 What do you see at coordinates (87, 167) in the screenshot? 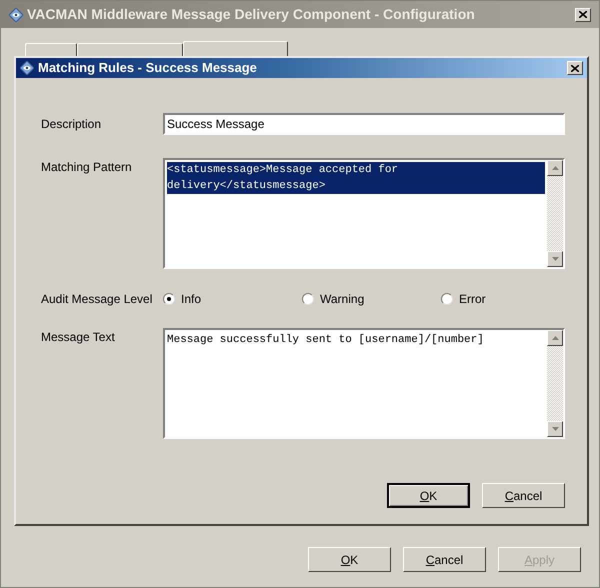
I see `field-label: Matching Pattern` at bounding box center [87, 167].